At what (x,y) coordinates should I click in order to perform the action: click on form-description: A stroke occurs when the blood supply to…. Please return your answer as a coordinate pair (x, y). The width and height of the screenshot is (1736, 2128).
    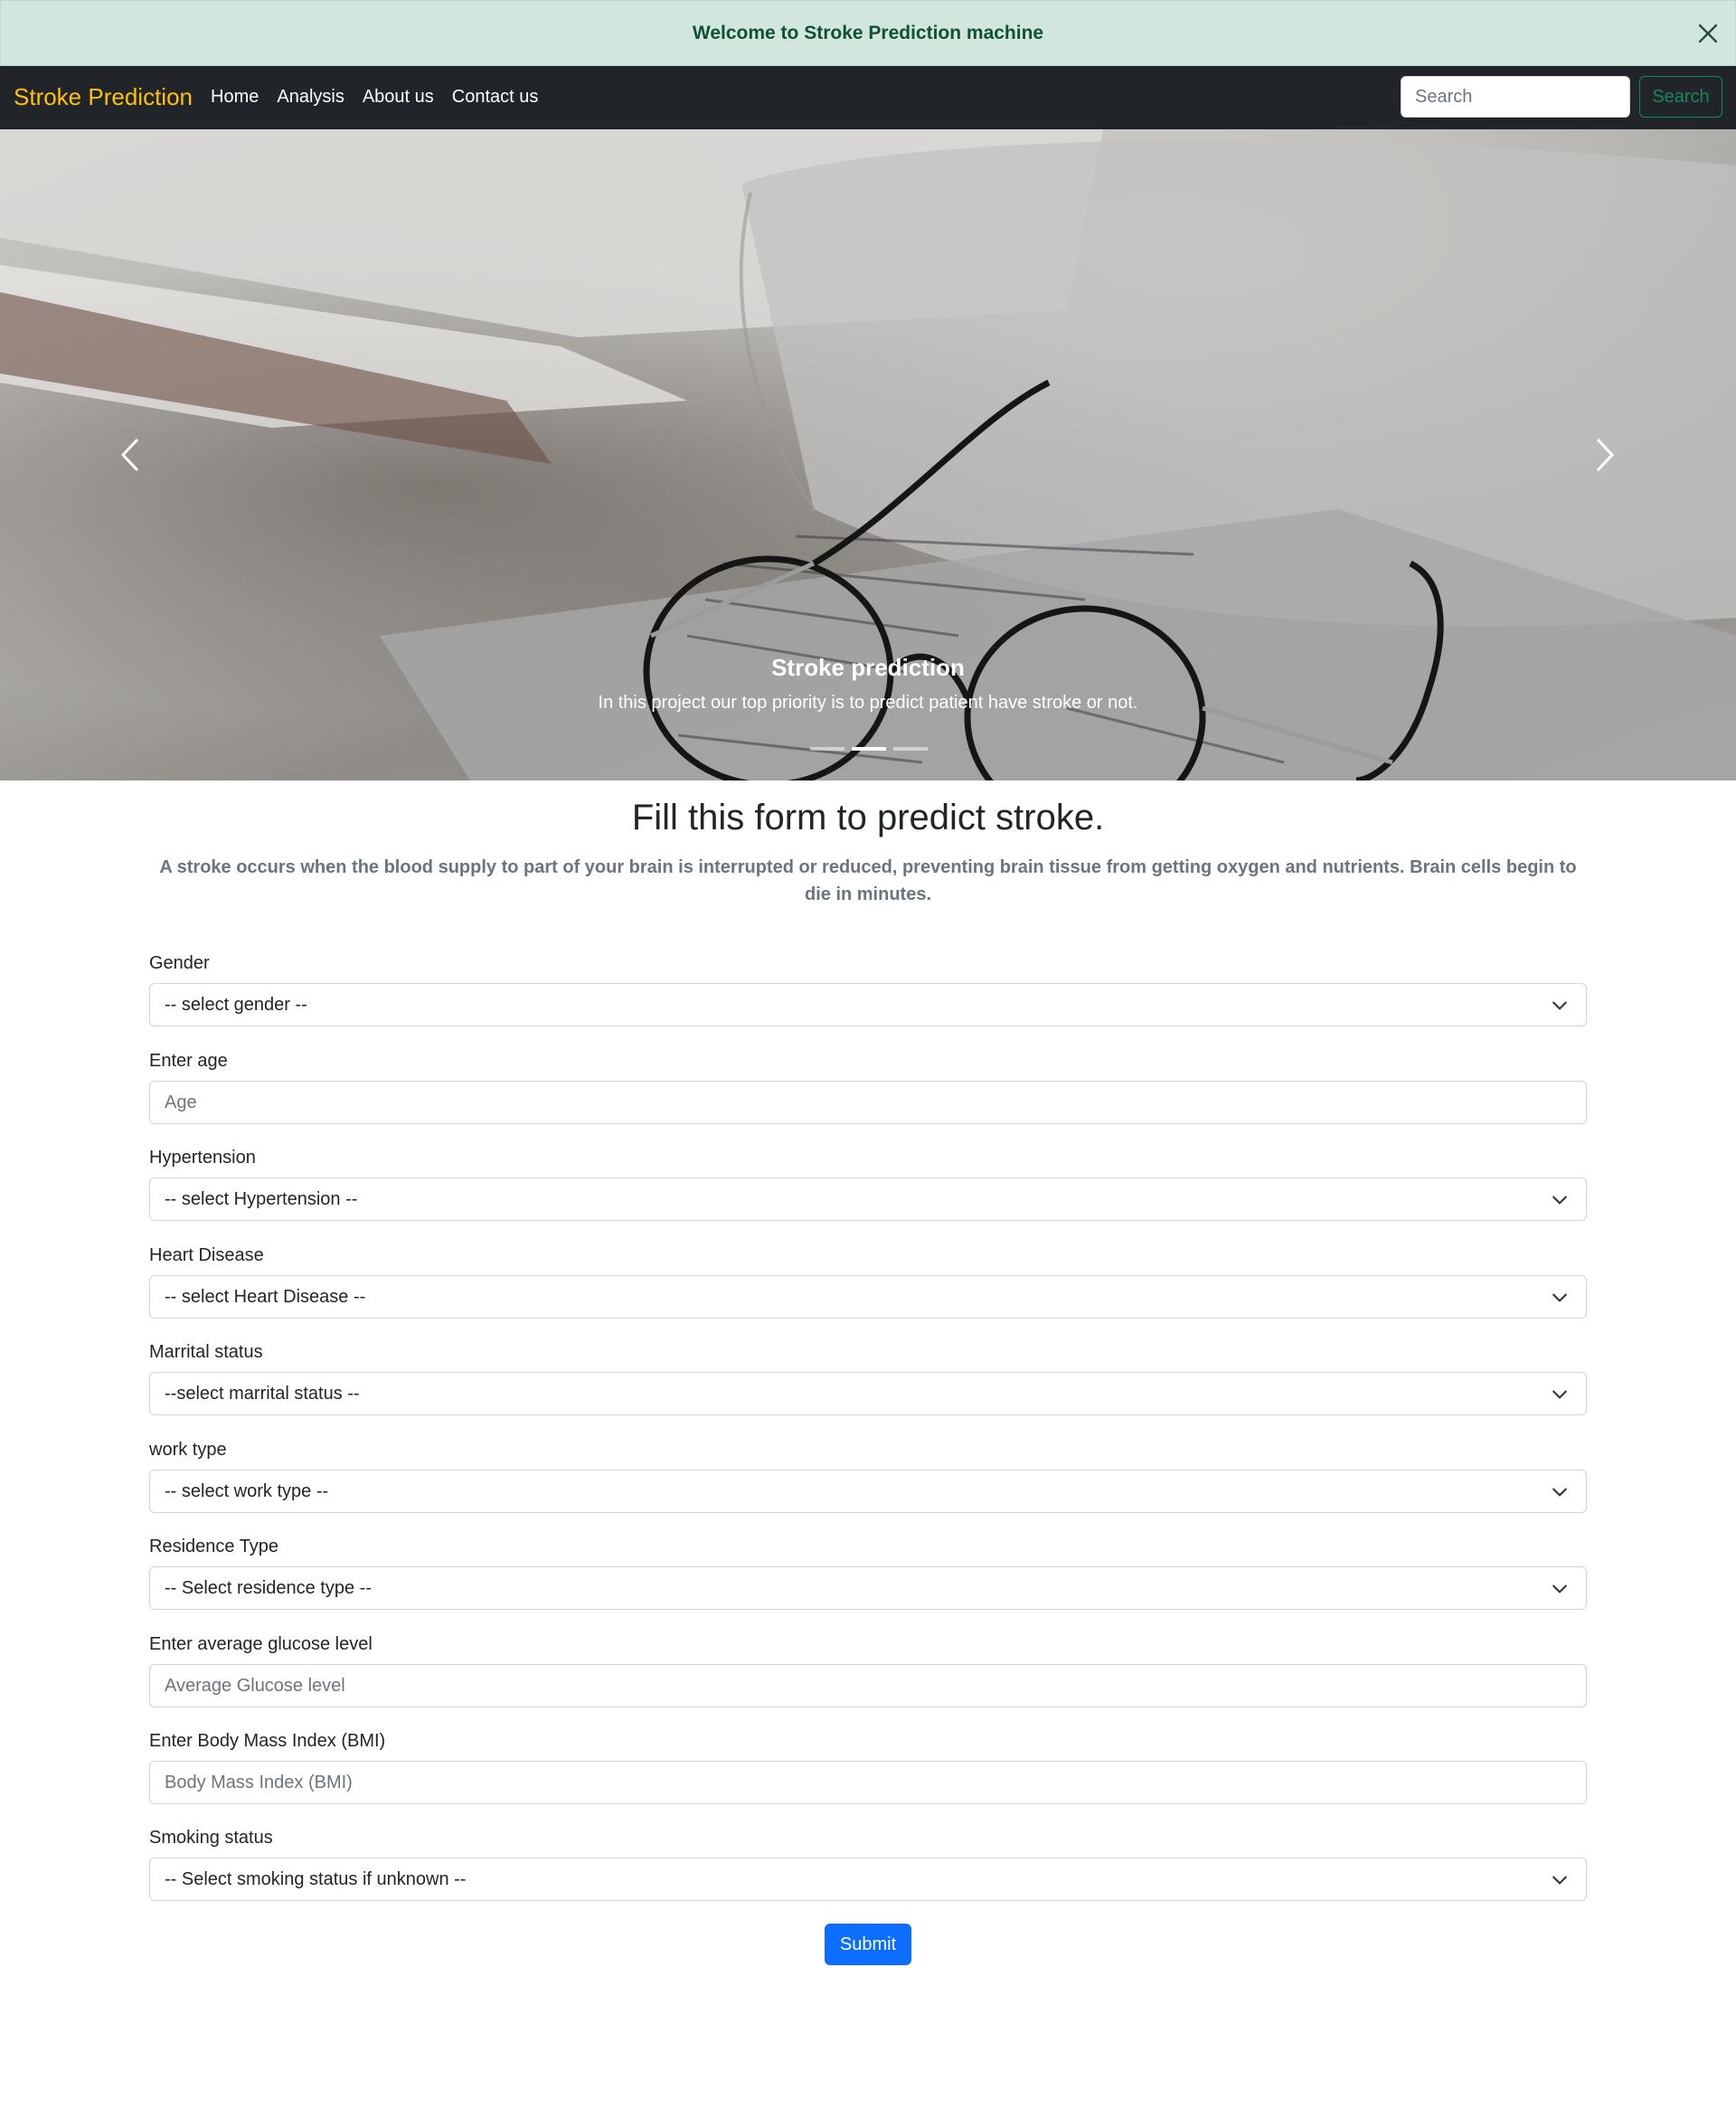
    Looking at the image, I should click on (868, 880).